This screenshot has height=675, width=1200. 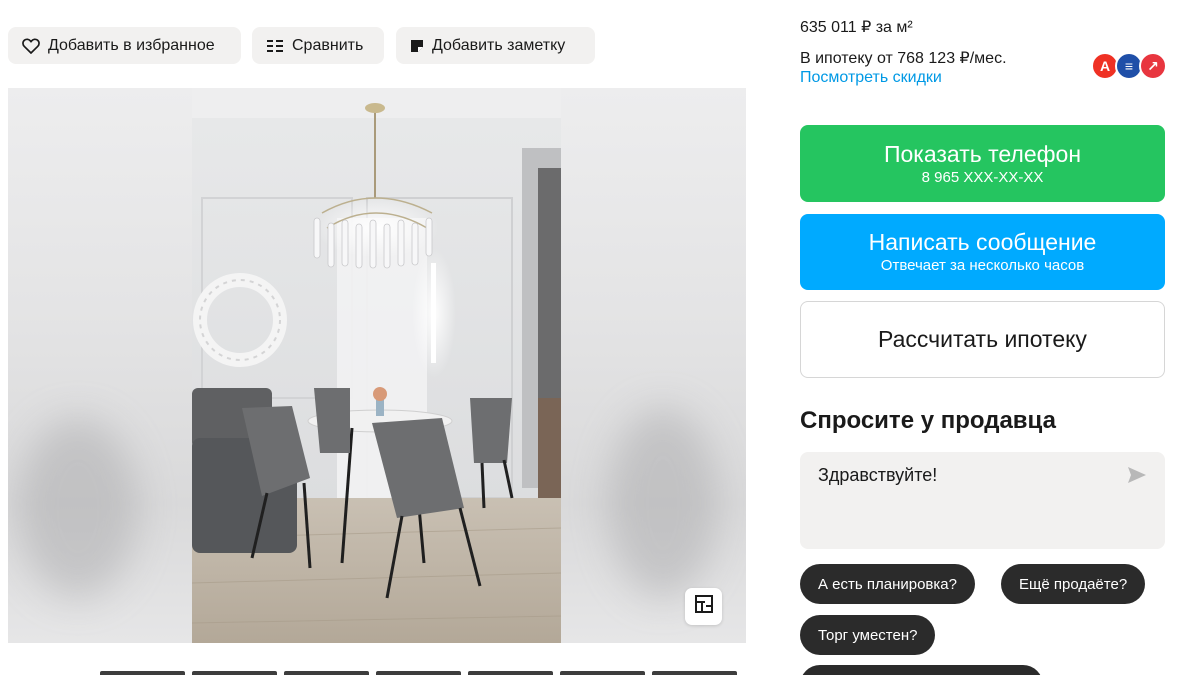 What do you see at coordinates (982, 500) in the screenshot?
I see `seller-message-input: Здравствуйте!` at bounding box center [982, 500].